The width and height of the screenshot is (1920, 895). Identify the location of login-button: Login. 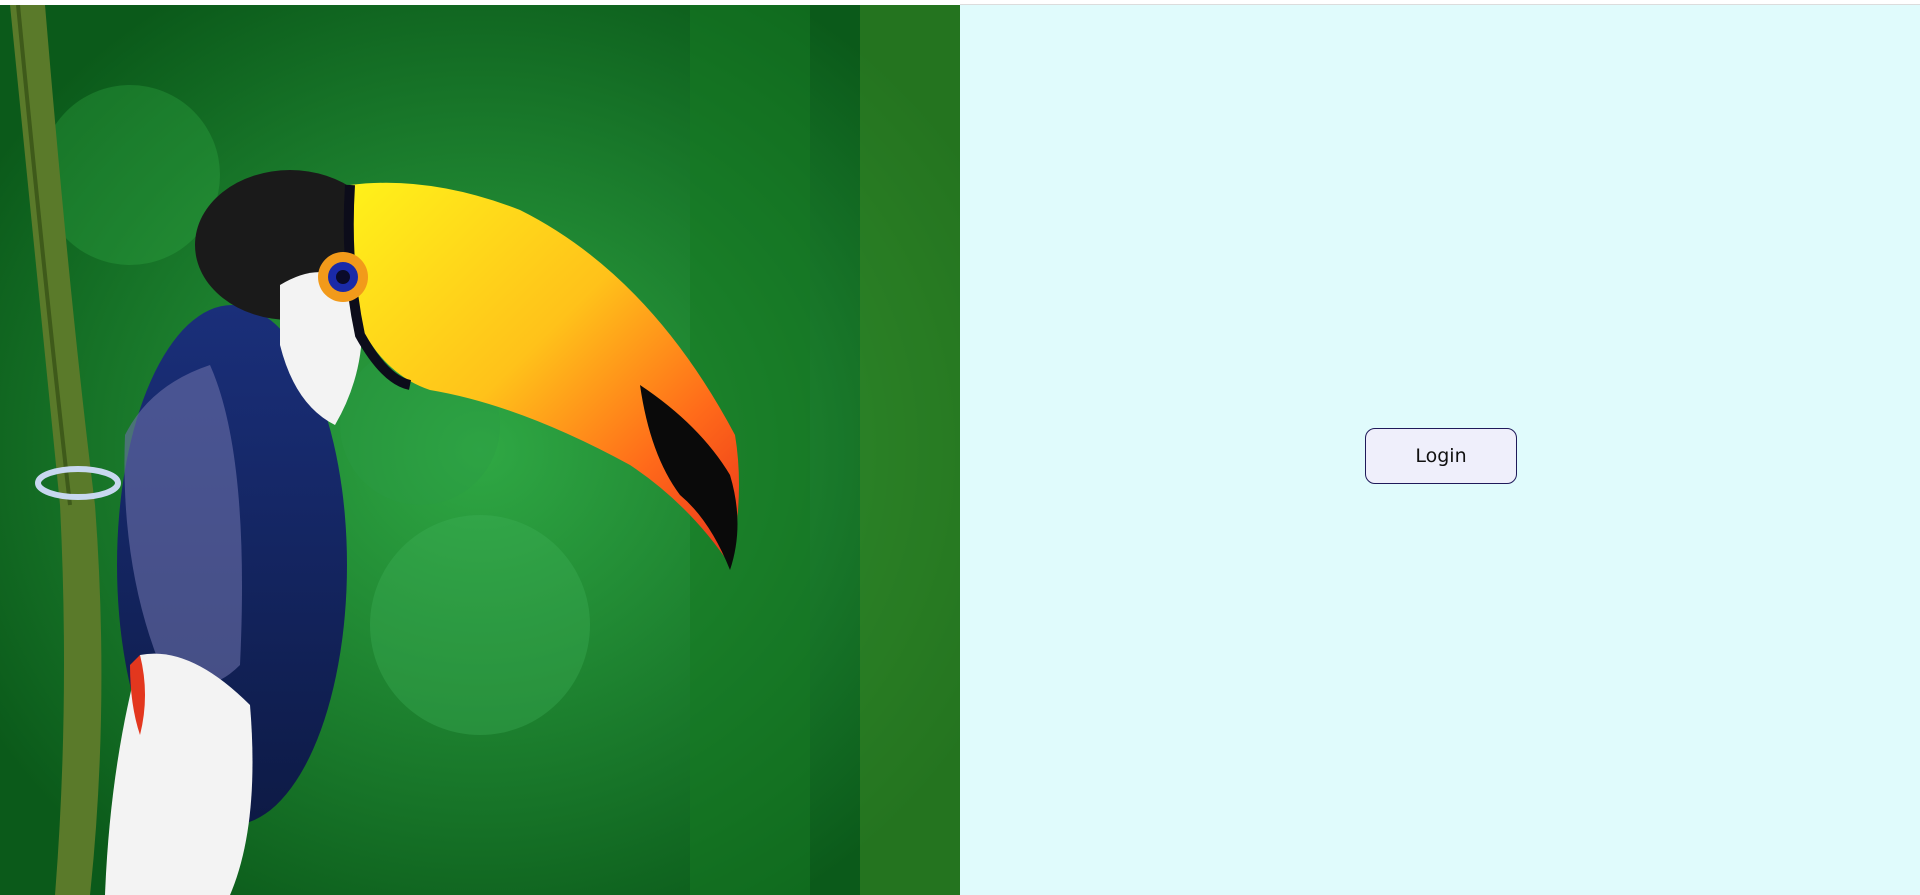
(1441, 456).